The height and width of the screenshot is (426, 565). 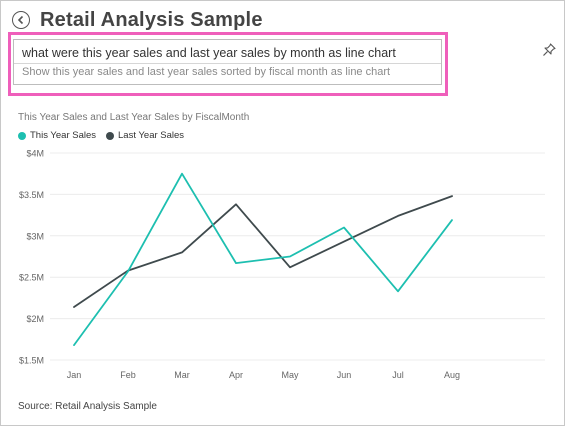 What do you see at coordinates (87, 406) in the screenshot?
I see `source-note: Source: Retail Analysis Sample` at bounding box center [87, 406].